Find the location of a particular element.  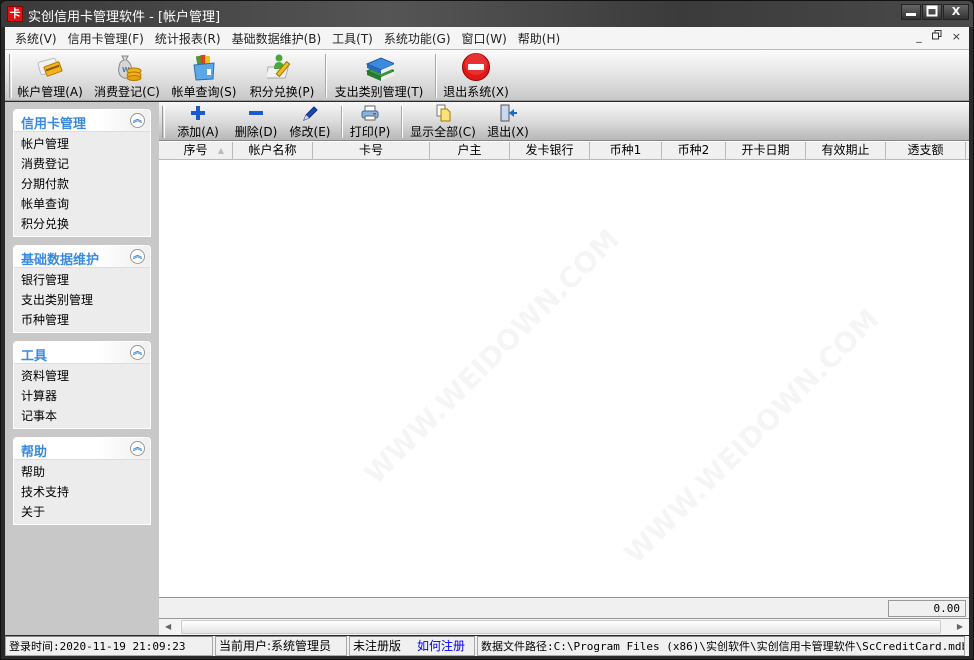

bill-query-button: 帐单查询(S) is located at coordinates (204, 76).